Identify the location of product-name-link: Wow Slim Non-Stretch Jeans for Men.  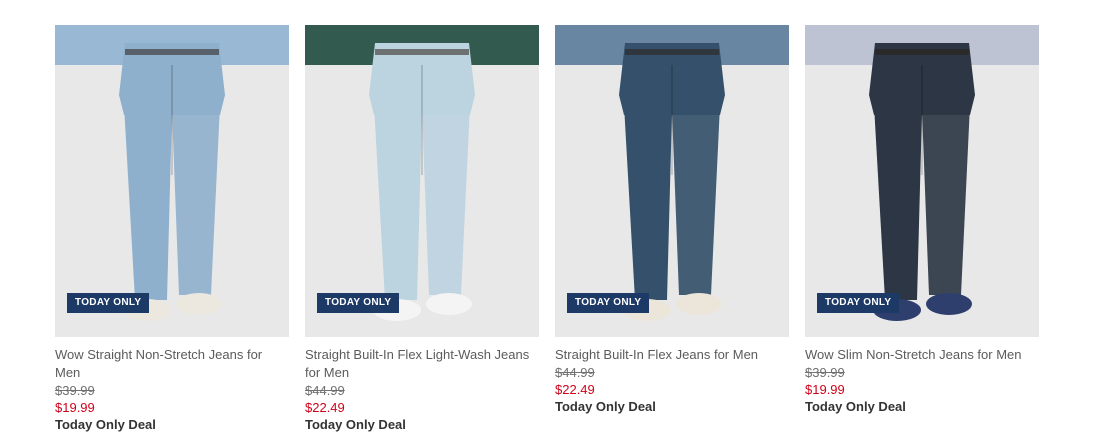
(922, 355).